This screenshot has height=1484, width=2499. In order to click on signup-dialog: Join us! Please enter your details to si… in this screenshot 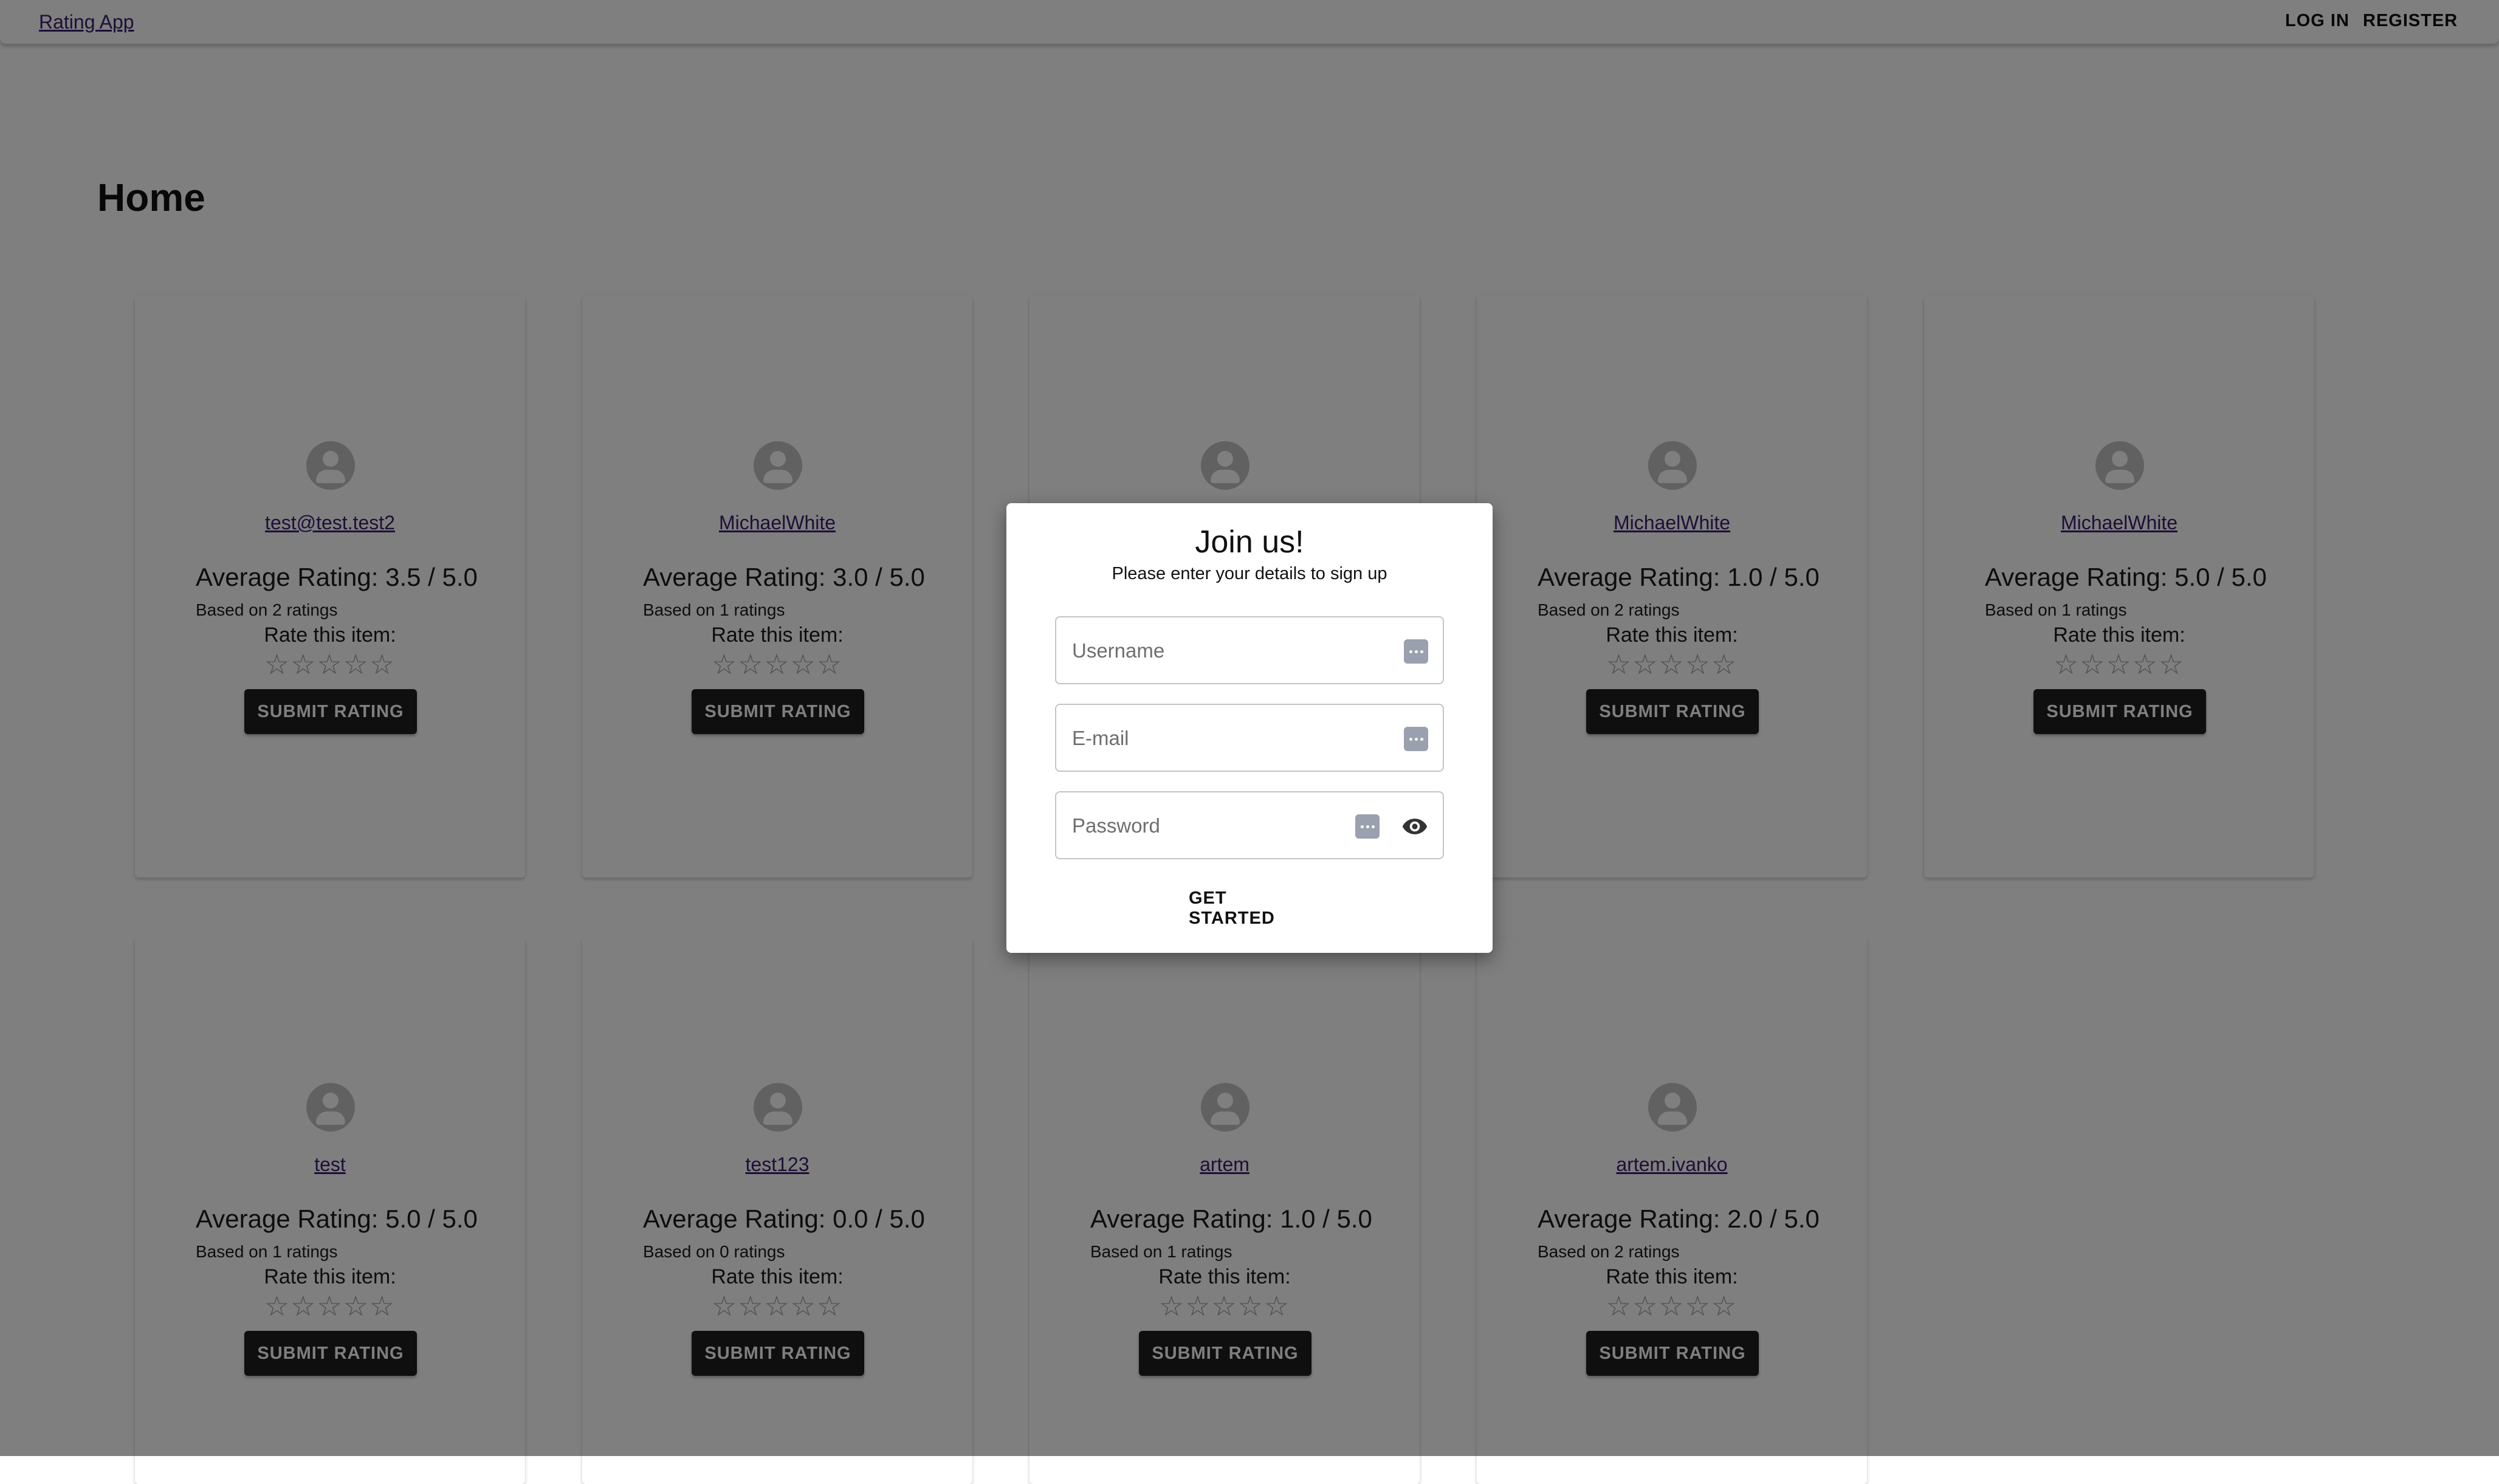, I will do `click(1249, 728)`.